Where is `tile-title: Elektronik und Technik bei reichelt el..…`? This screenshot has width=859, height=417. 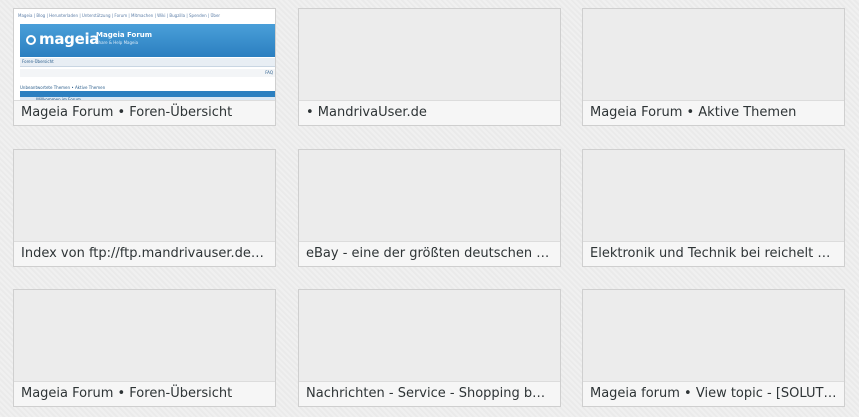 tile-title: Elektronik und Technik bei reichelt el..… is located at coordinates (713, 253).